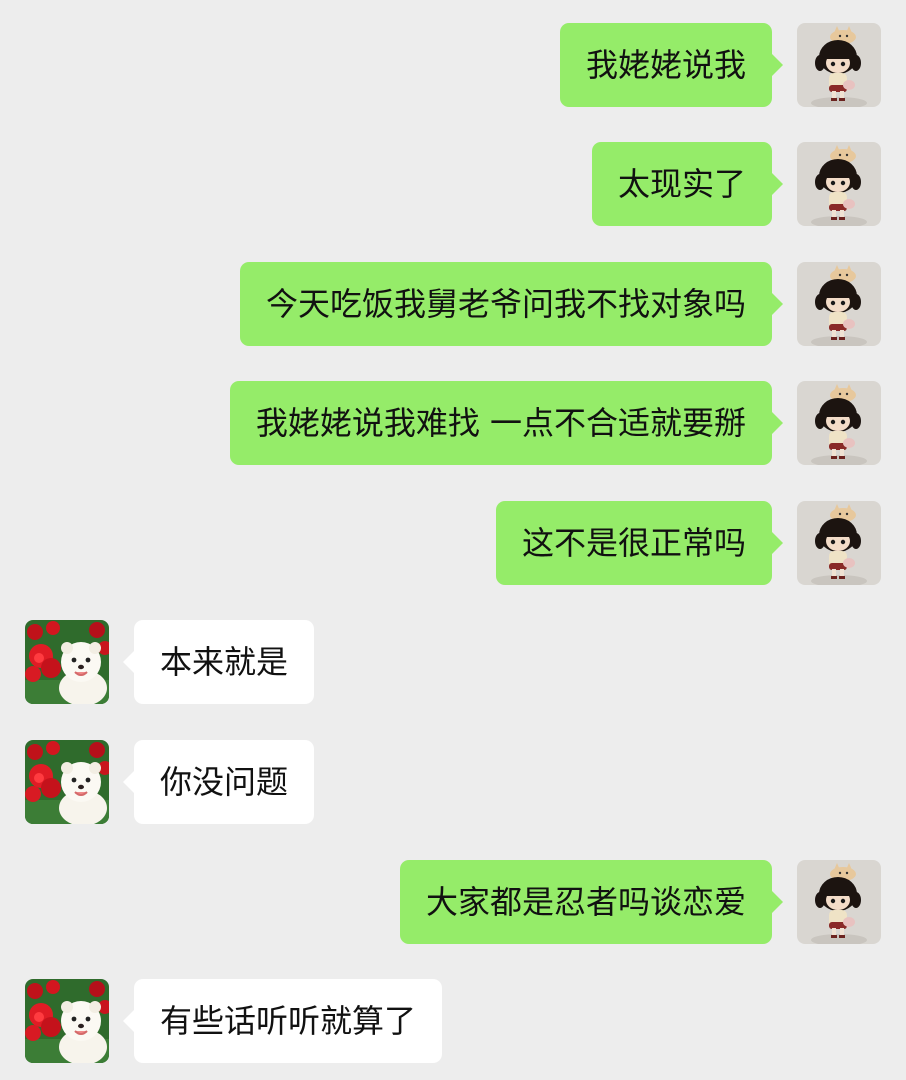 This screenshot has width=906, height=1080. What do you see at coordinates (453, 65) in the screenshot?
I see `message-row-sent: 我姥姥说我` at bounding box center [453, 65].